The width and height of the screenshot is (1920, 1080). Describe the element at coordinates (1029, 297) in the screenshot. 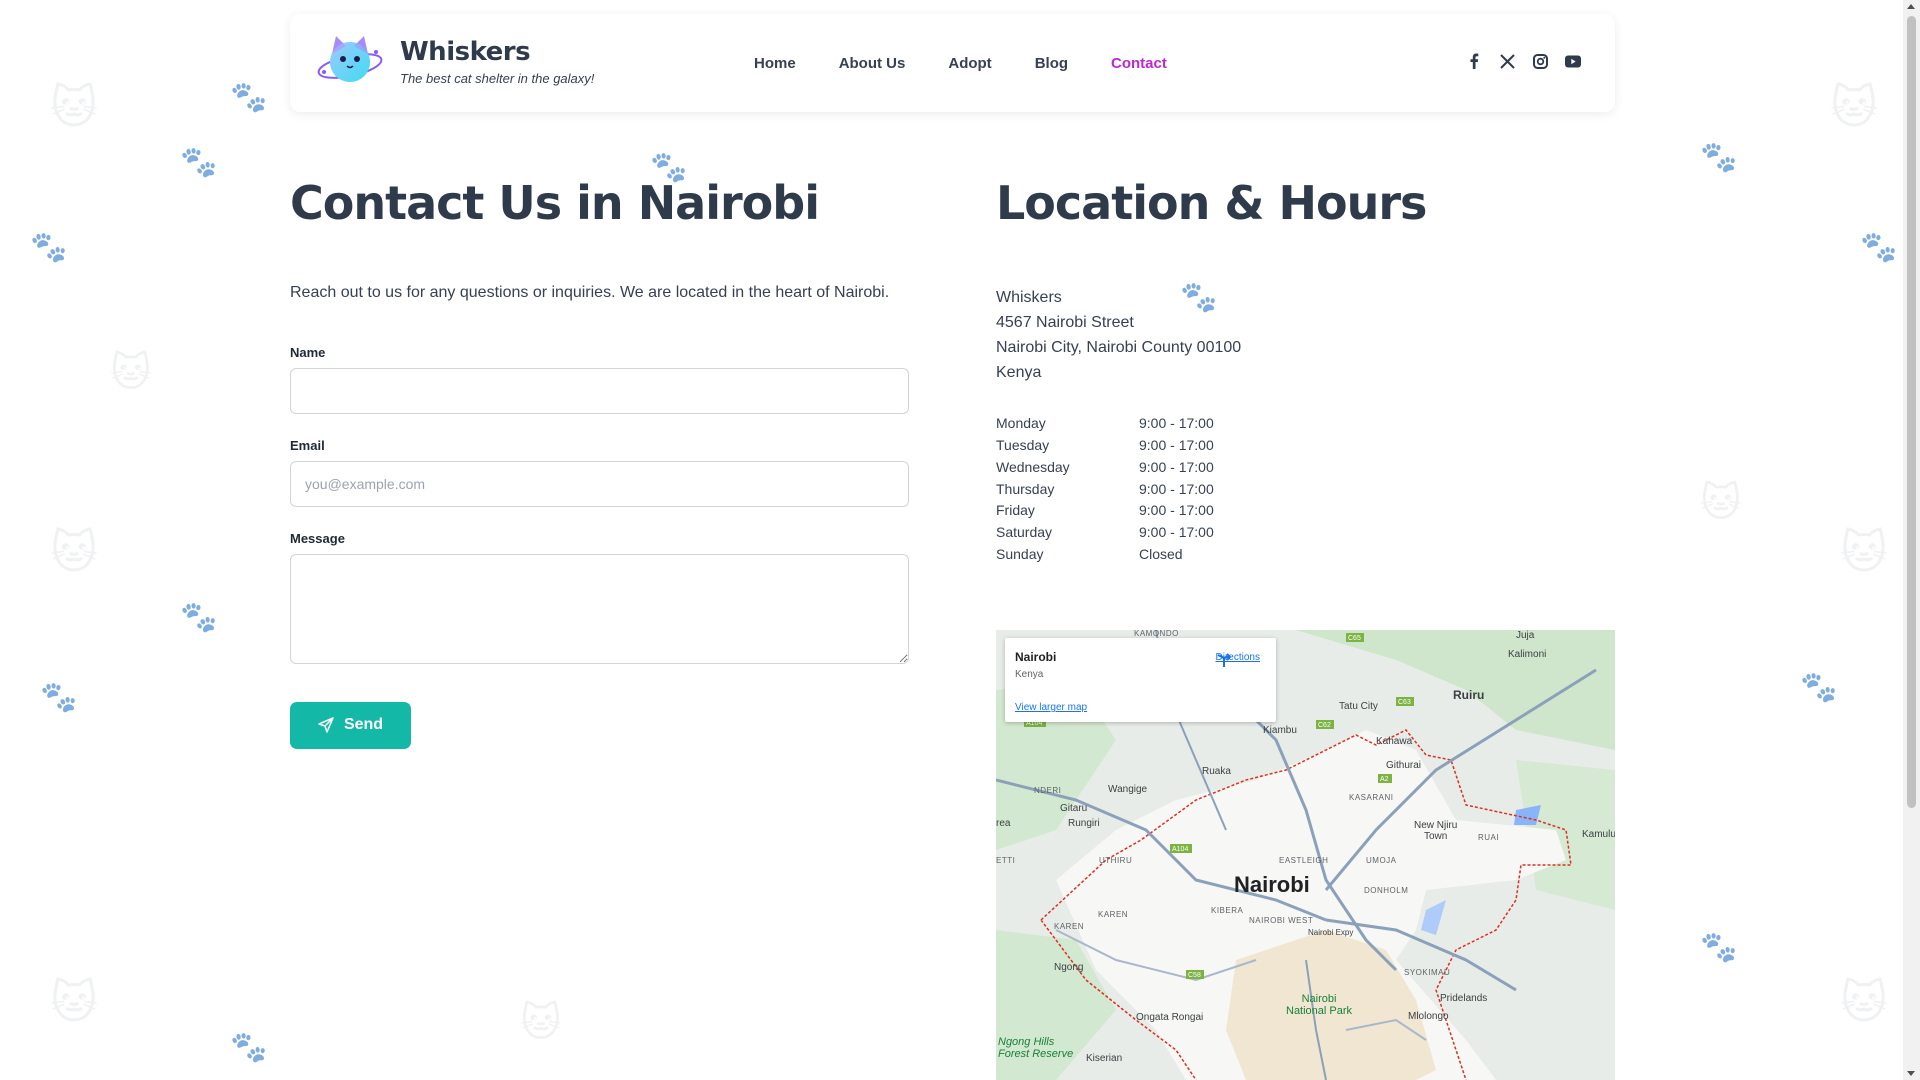

I see `address-line: Whiskers` at that location.